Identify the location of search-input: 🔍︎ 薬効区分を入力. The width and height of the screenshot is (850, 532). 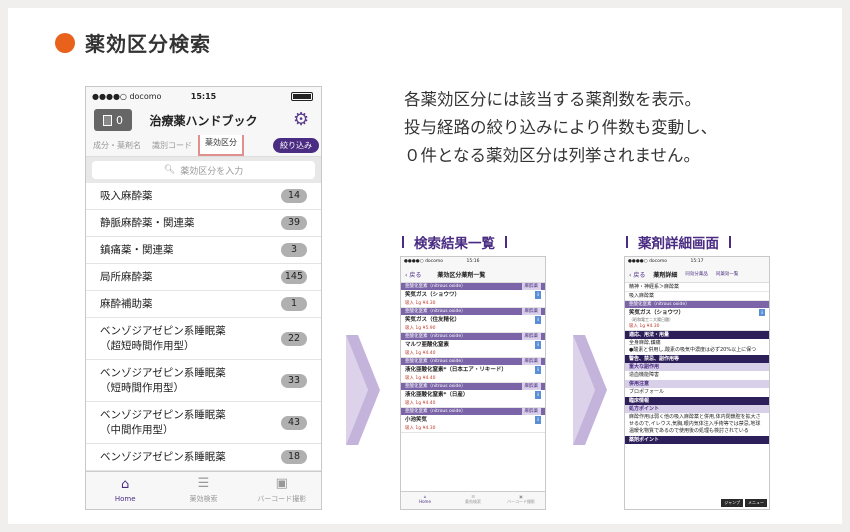
(203, 170).